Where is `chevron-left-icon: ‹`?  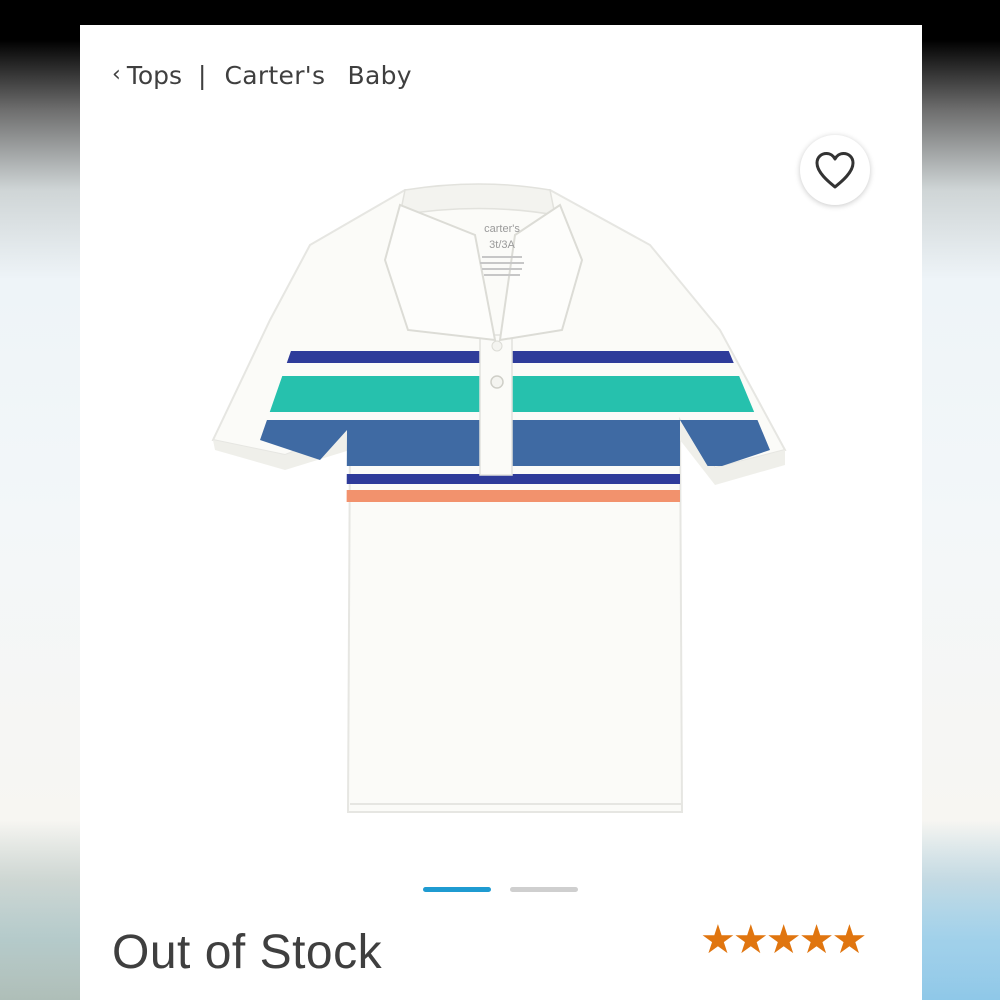
chevron-left-icon: ‹ is located at coordinates (116, 74).